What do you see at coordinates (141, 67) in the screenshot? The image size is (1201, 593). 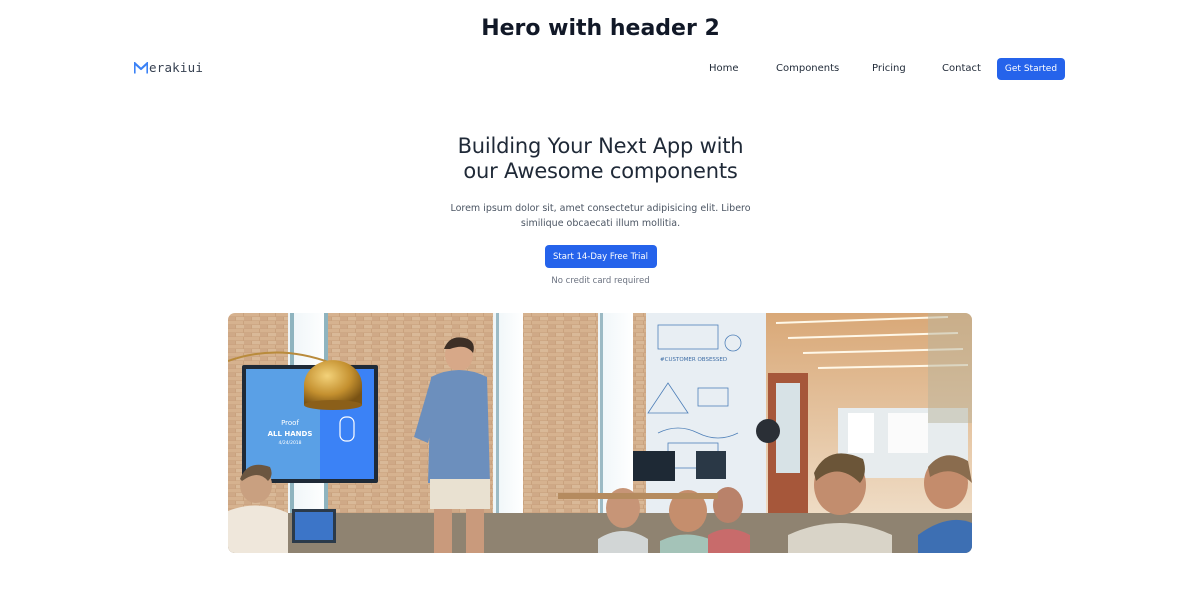 I see `logo-mark-icon` at bounding box center [141, 67].